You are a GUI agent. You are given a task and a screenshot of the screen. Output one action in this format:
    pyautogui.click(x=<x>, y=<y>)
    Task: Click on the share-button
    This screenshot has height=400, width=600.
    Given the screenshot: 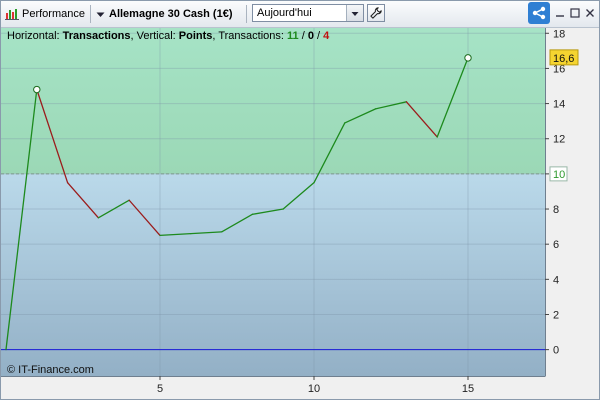 What is the action you would take?
    pyautogui.click(x=539, y=13)
    